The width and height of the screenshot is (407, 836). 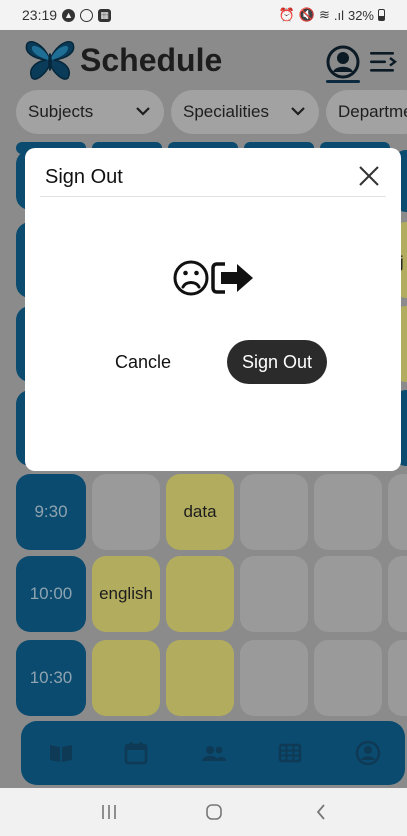 I want to click on time-cell: 9:30, so click(x=51, y=512).